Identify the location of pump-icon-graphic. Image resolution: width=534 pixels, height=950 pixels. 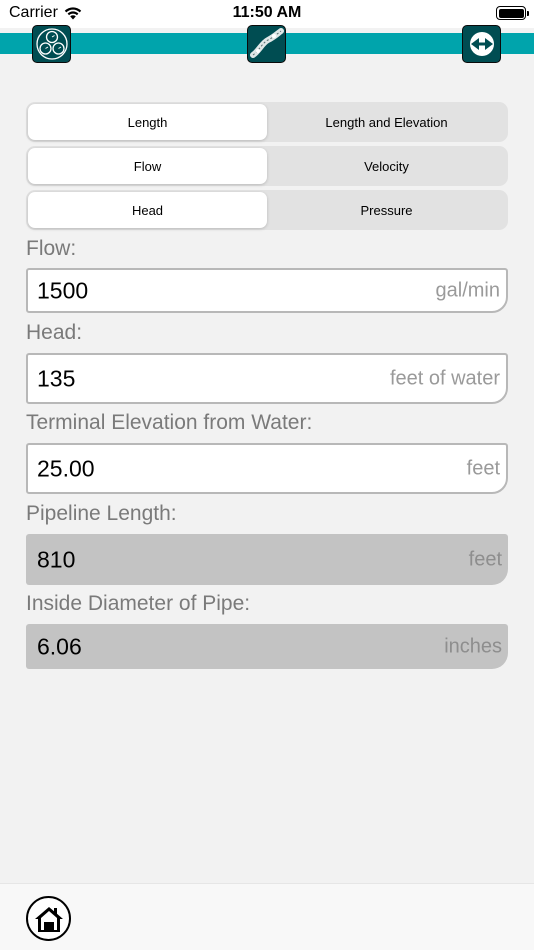
(481, 44).